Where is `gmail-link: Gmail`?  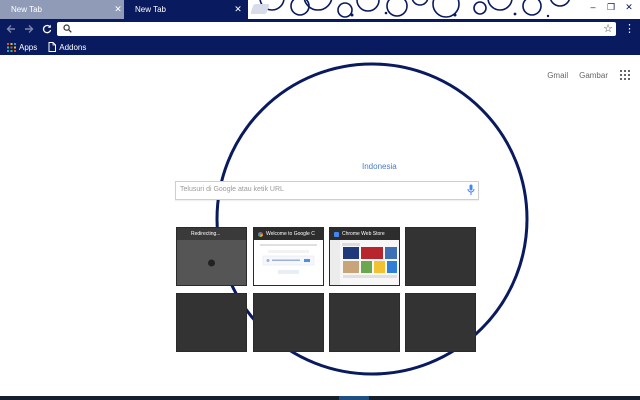 gmail-link: Gmail is located at coordinates (557, 75).